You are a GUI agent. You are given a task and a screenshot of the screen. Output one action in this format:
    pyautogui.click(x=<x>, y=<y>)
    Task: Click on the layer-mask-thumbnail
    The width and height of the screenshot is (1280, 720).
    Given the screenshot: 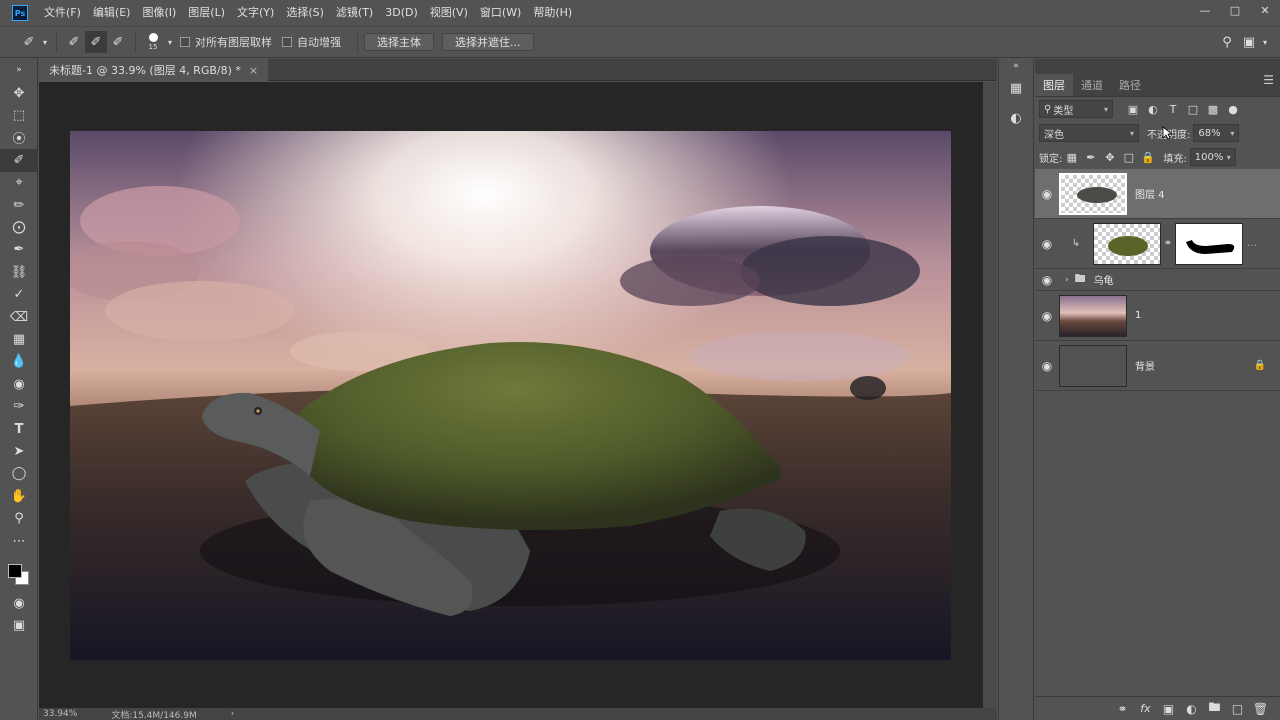 What is the action you would take?
    pyautogui.click(x=1209, y=243)
    